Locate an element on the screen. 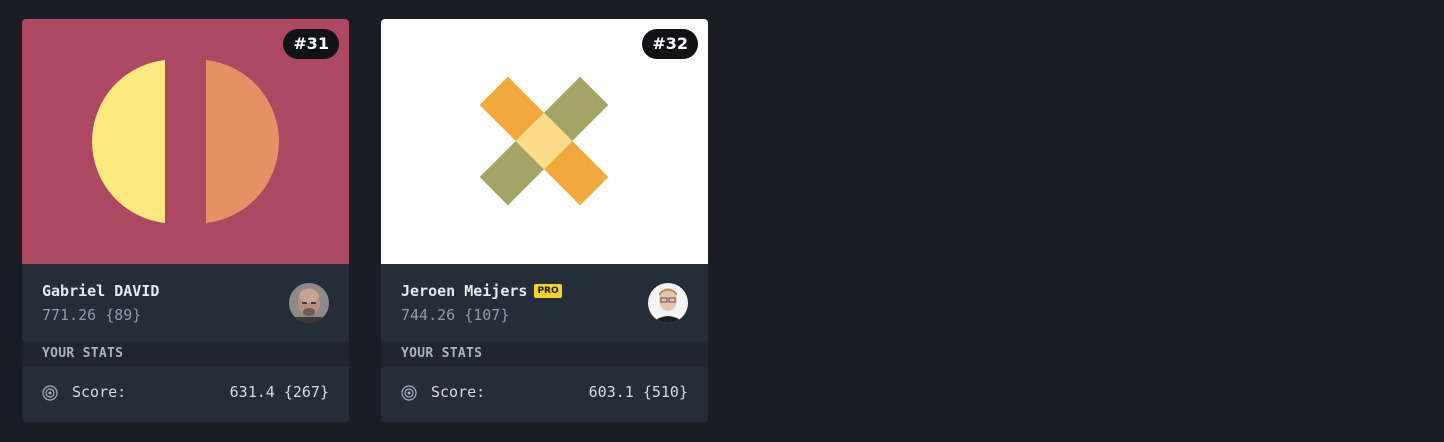 The width and height of the screenshot is (1444, 442). author-section: Gabriel DAVID 771.26 {89} is located at coordinates (185, 302).